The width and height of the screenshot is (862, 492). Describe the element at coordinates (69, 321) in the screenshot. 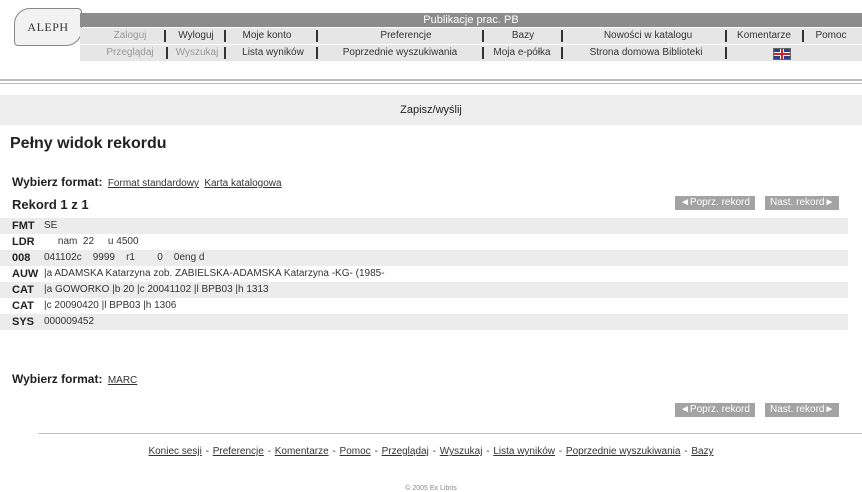

I see `field-value: 000009452` at that location.